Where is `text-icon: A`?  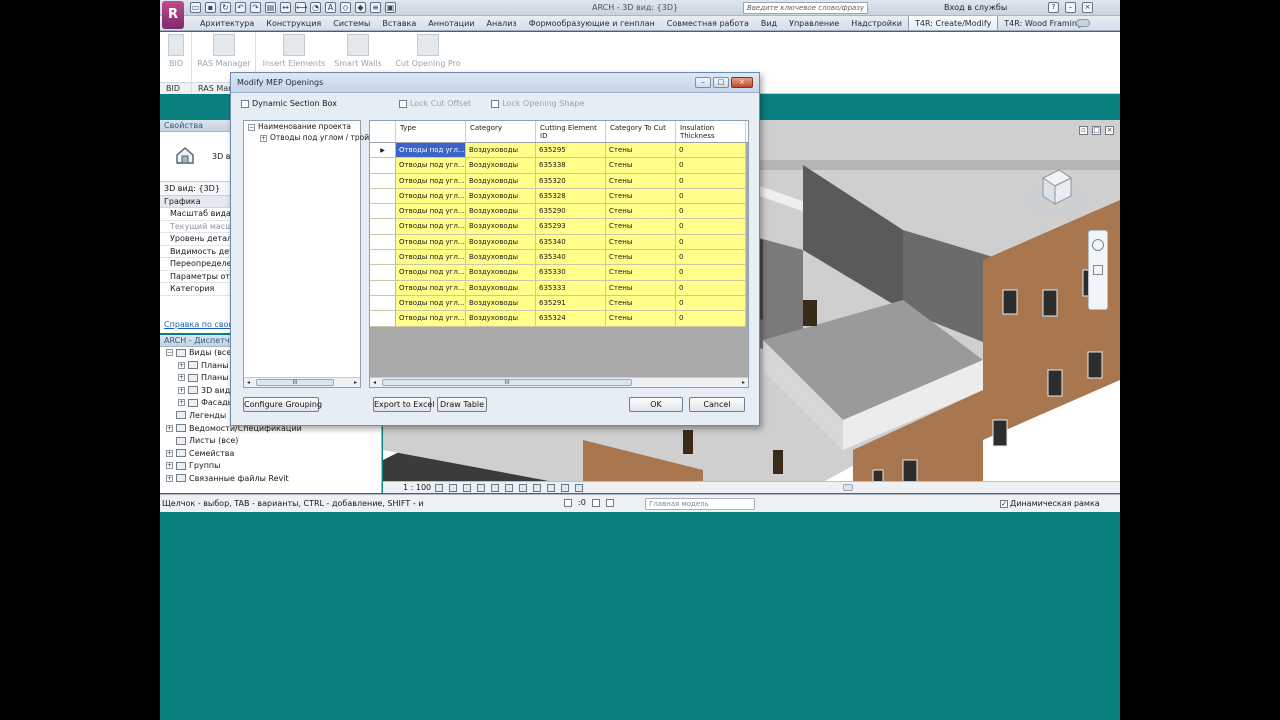 text-icon: A is located at coordinates (330, 7).